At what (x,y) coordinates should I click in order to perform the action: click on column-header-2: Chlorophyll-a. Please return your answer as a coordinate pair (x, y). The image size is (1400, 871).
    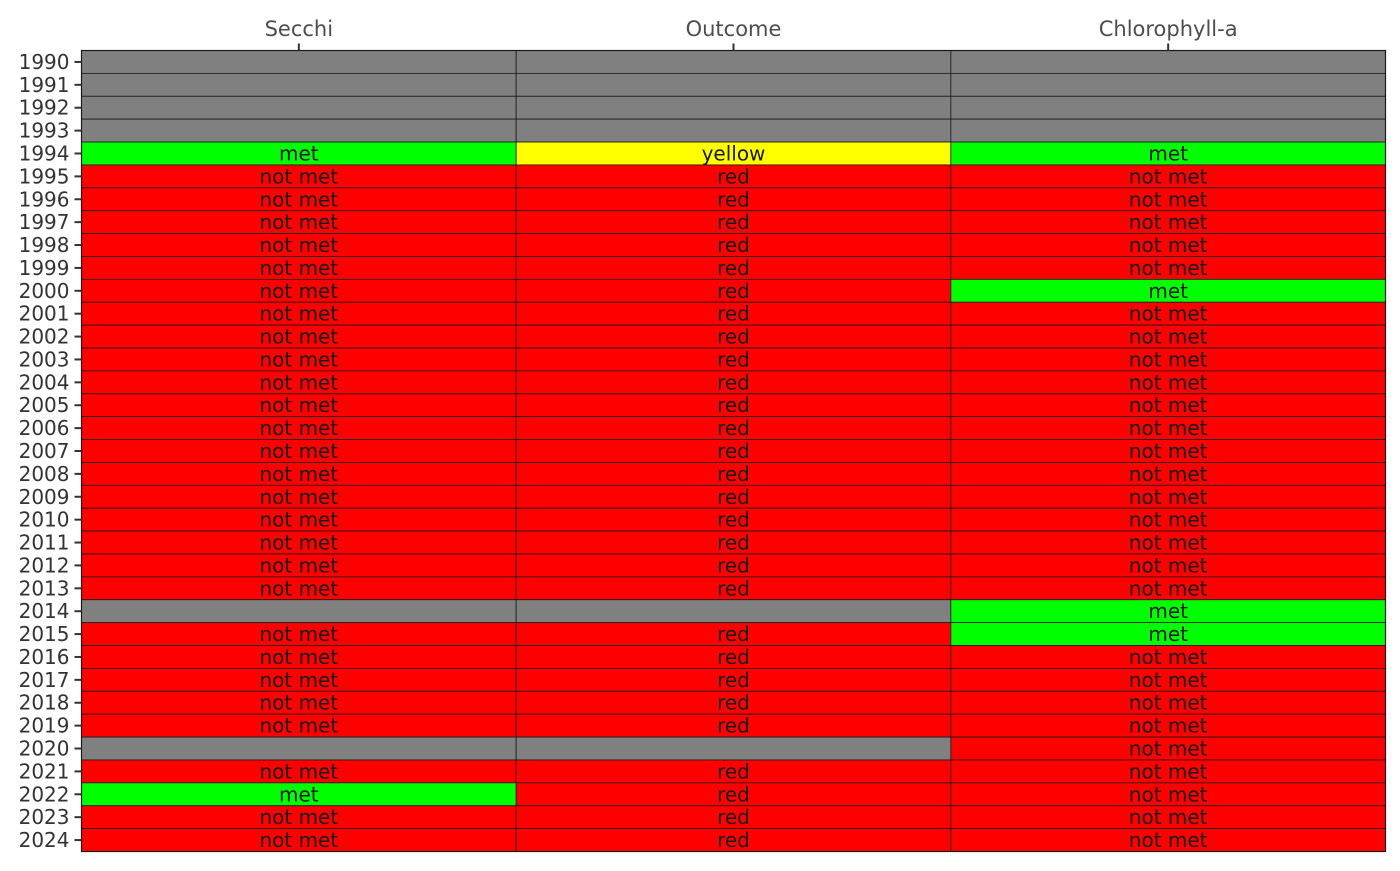
    Looking at the image, I should click on (1168, 29).